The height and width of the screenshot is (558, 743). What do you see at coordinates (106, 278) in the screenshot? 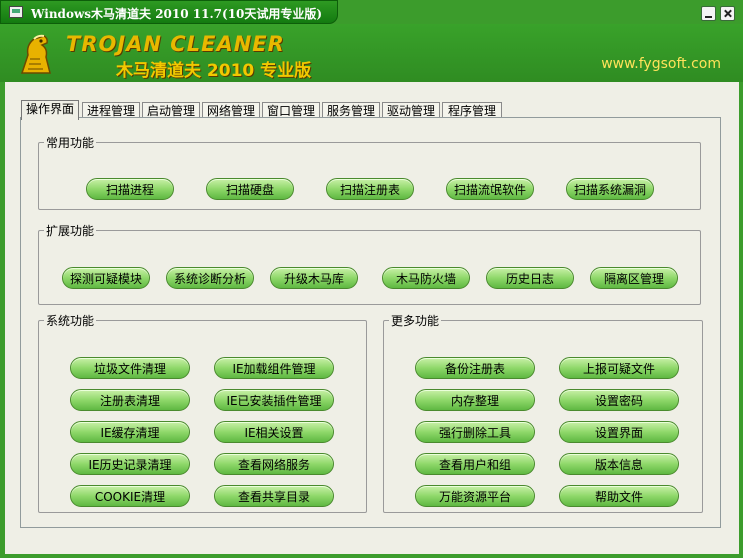
I see `detect-suspicious-module-button: 探测可疑模块` at bounding box center [106, 278].